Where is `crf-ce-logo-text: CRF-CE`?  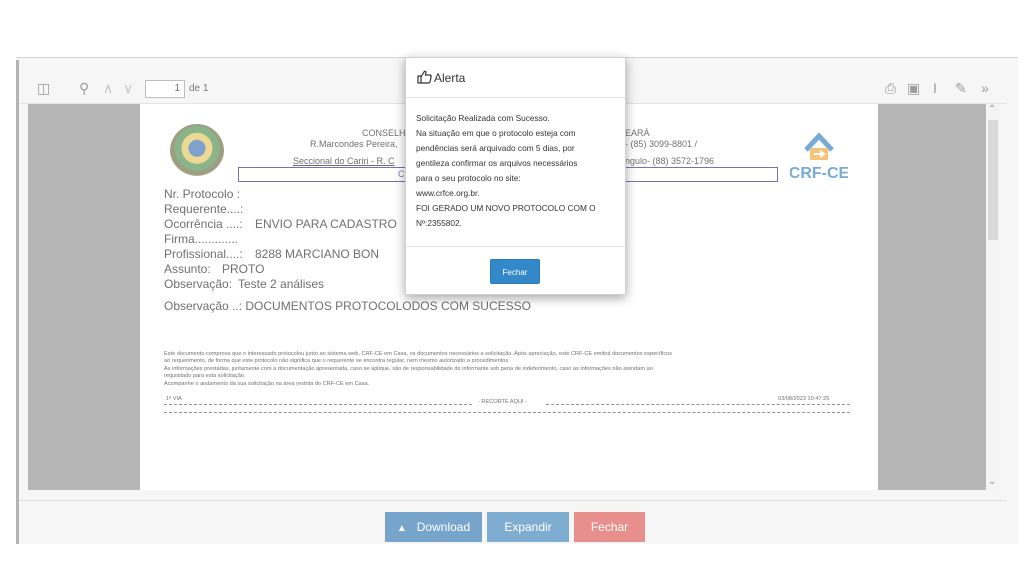 crf-ce-logo-text: CRF-CE is located at coordinates (819, 173).